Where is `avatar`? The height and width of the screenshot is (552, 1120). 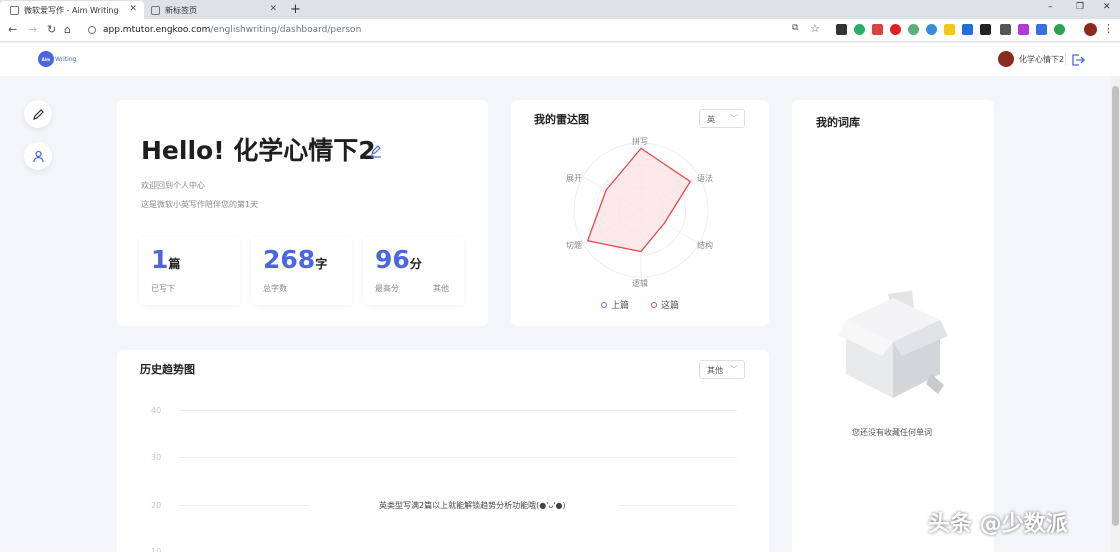
avatar is located at coordinates (1006, 59).